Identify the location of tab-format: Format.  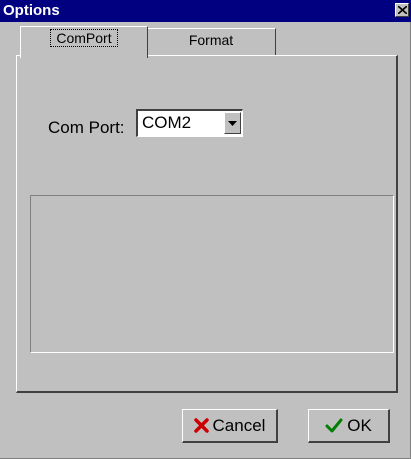
(211, 41).